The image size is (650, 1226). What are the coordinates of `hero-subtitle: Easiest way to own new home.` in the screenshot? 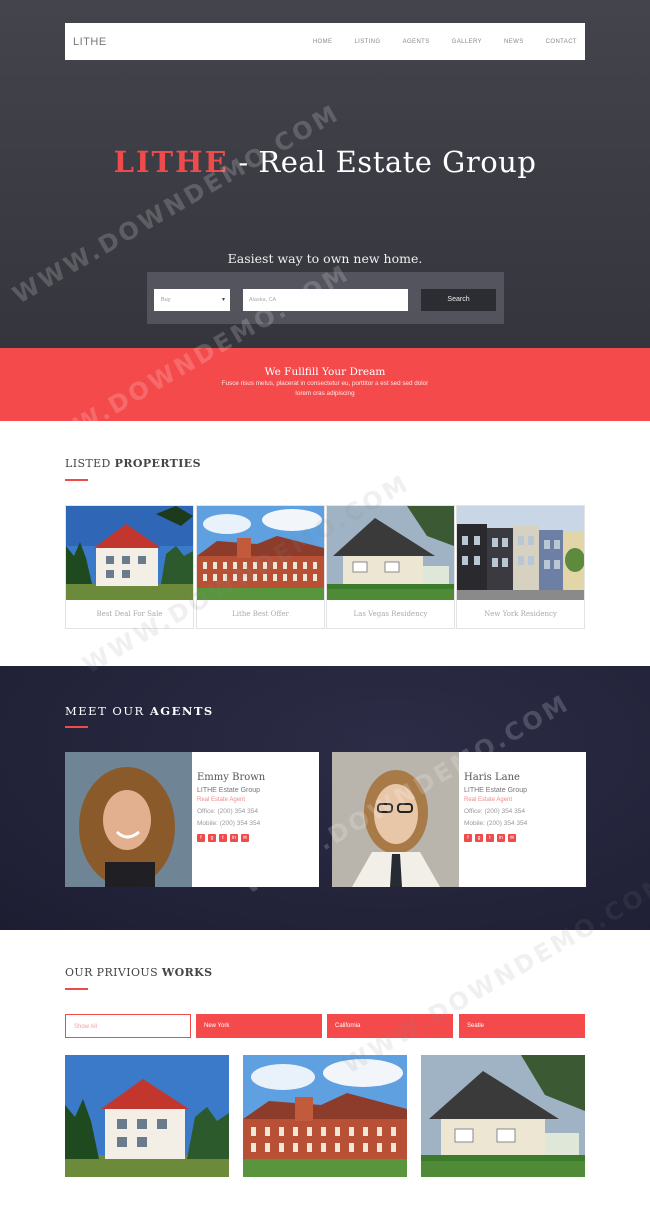 It's located at (325, 258).